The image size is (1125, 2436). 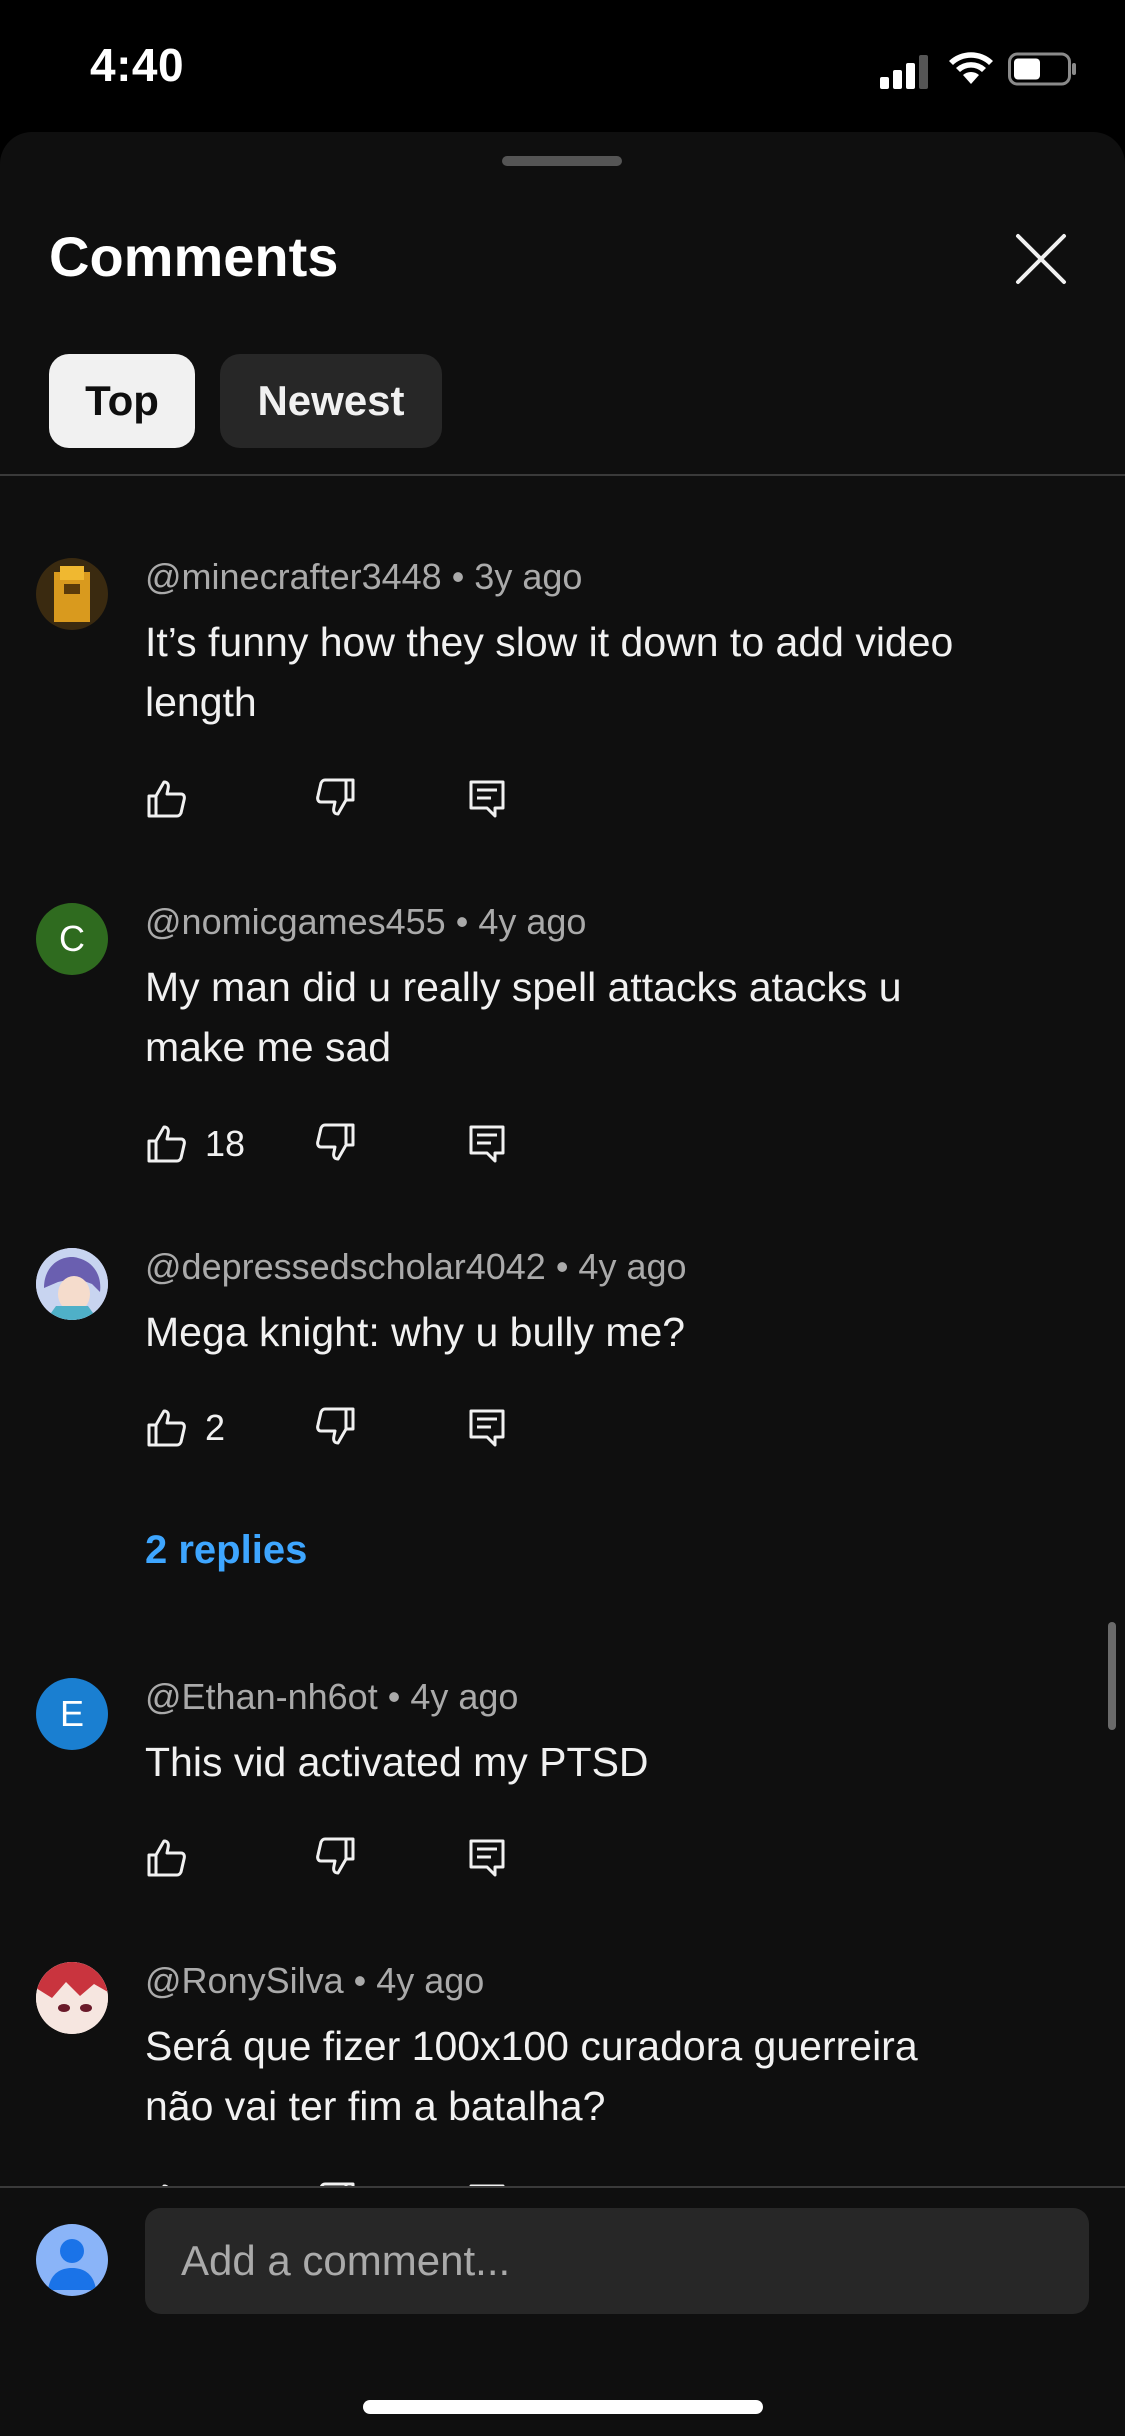 What do you see at coordinates (72, 2260) in the screenshot?
I see `user-avatar-icon` at bounding box center [72, 2260].